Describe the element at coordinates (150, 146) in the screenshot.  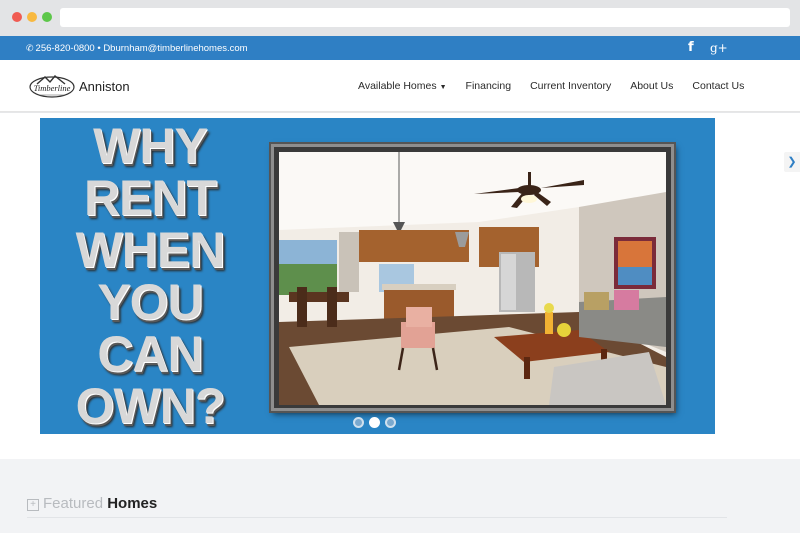
I see `hero-line: WHY` at that location.